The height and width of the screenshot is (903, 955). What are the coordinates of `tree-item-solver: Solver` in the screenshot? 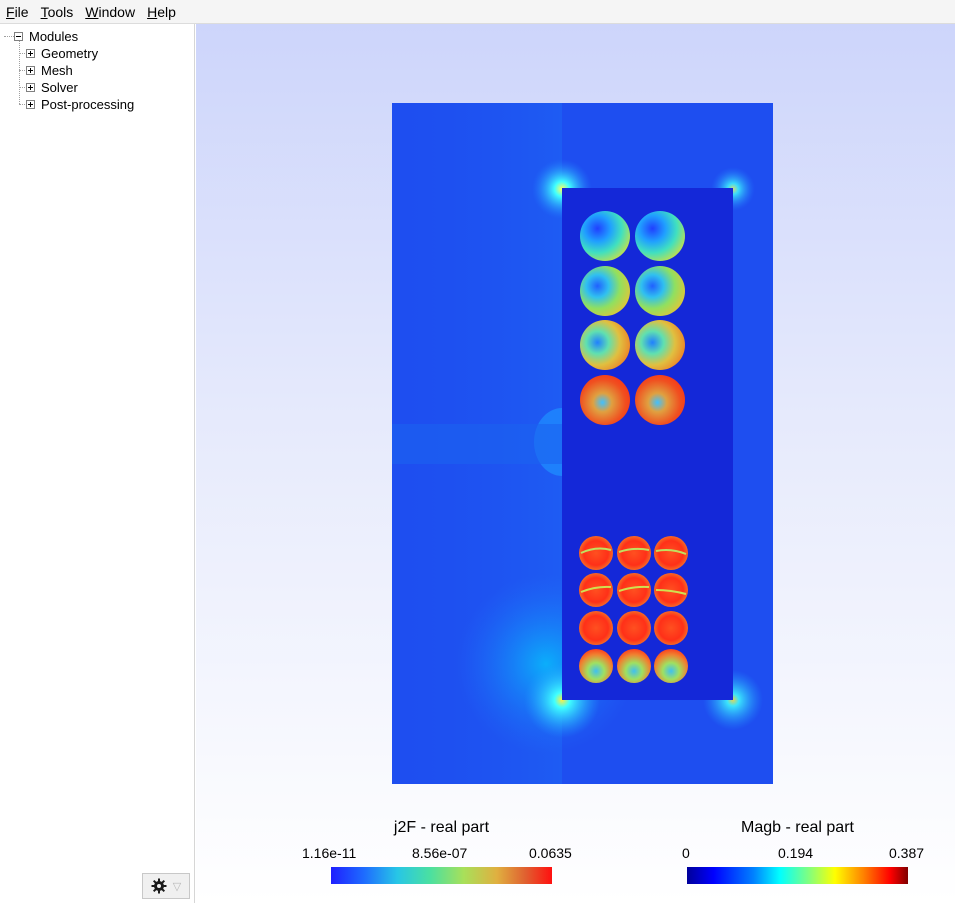 It's located at (52, 87).